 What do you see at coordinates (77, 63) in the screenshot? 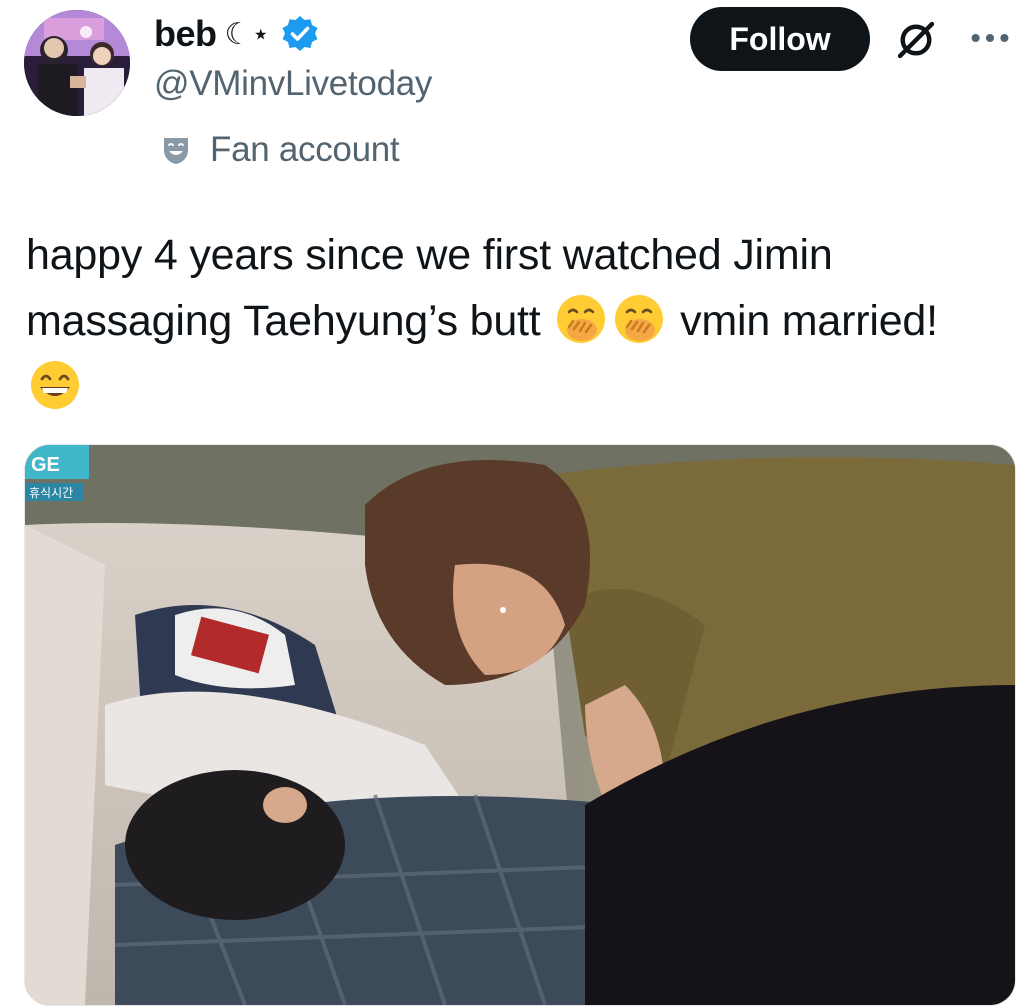
I see `avatar` at bounding box center [77, 63].